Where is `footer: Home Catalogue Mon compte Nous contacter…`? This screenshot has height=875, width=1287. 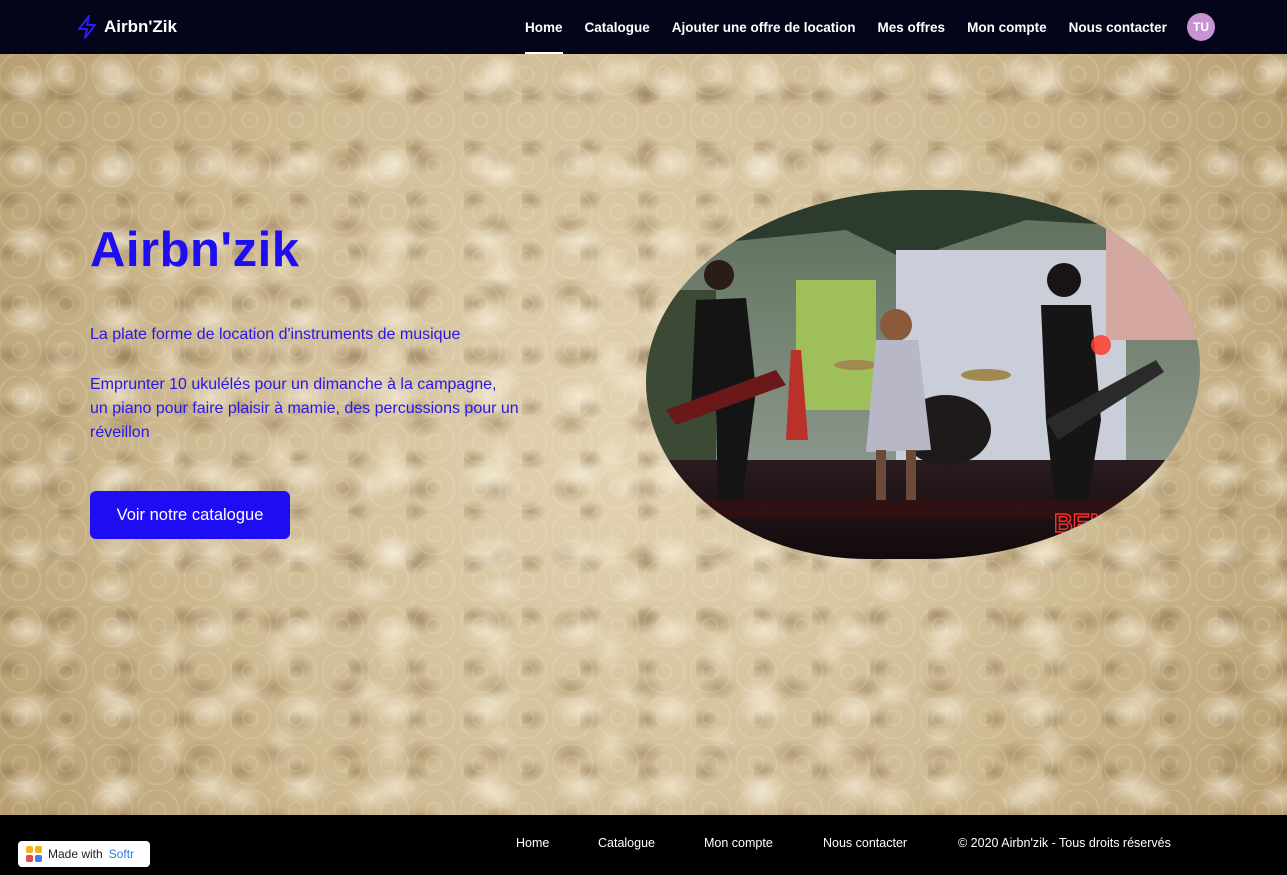 footer: Home Catalogue Mon compte Nous contacter… is located at coordinates (643, 845).